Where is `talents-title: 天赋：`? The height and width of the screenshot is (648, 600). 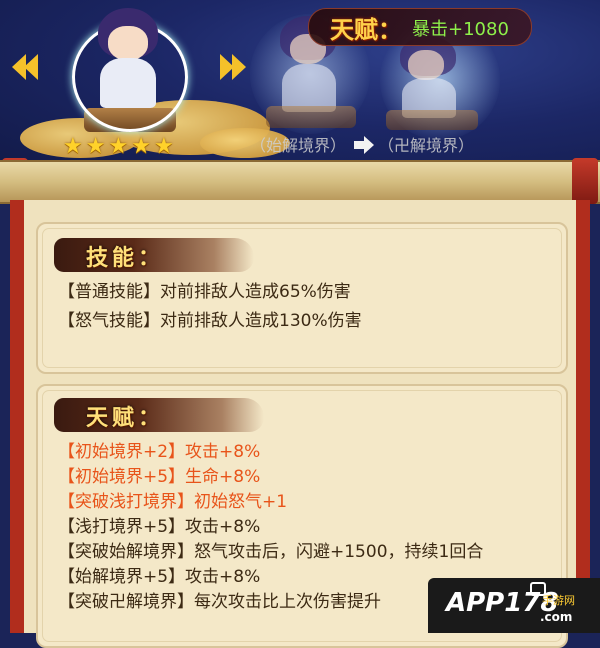 talents-title: 天赋： is located at coordinates (125, 418).